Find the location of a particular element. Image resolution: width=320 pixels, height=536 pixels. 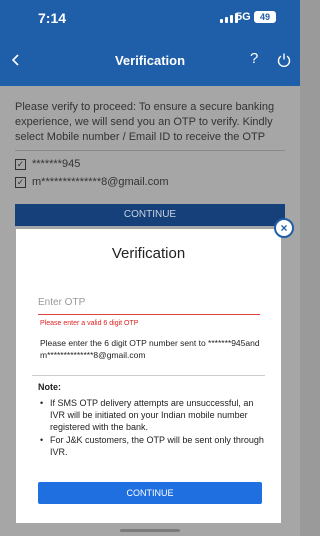

power-icon is located at coordinates (284, 60).